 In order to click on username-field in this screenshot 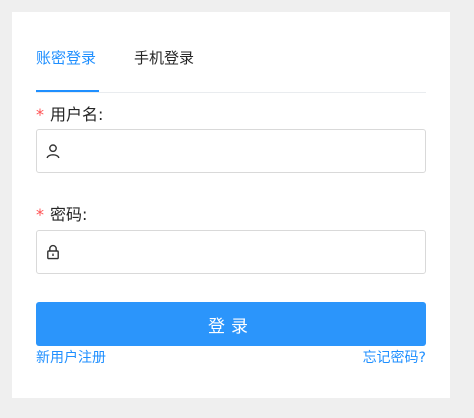, I will do `click(231, 151)`.